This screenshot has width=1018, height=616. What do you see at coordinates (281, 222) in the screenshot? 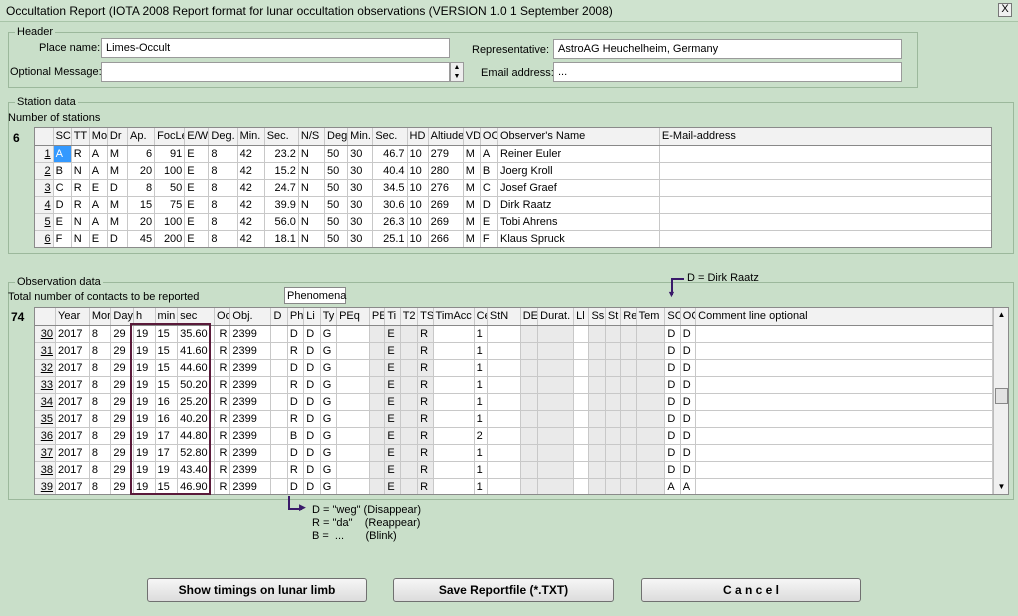
I see `station-cell: 56.0` at bounding box center [281, 222].